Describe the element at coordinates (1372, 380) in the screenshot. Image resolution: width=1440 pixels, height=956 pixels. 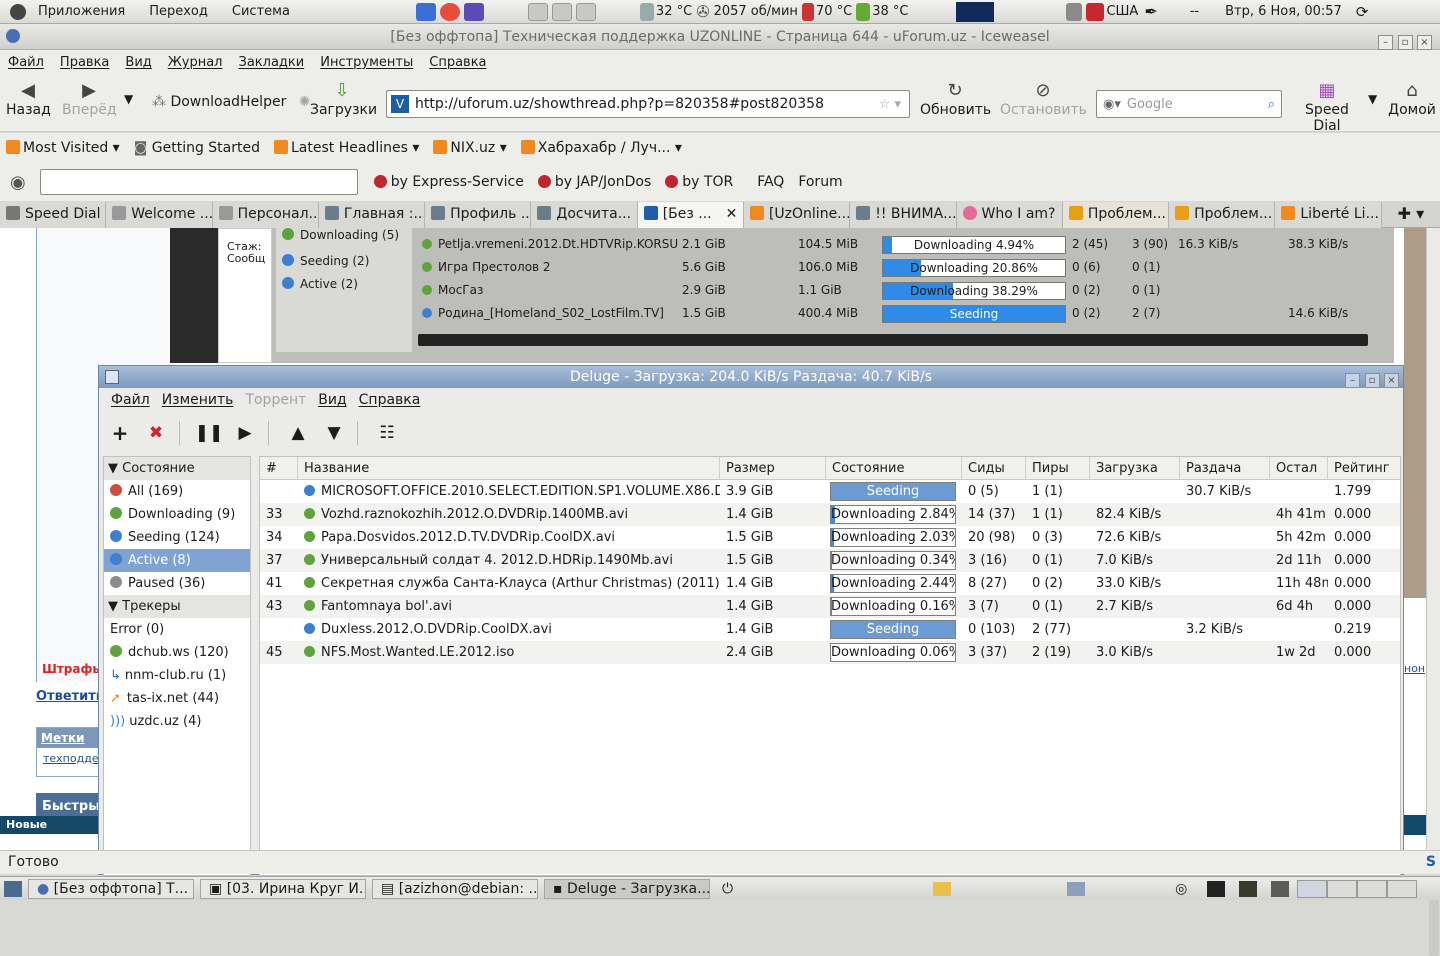
I see `maximize-icon: ▫` at that location.